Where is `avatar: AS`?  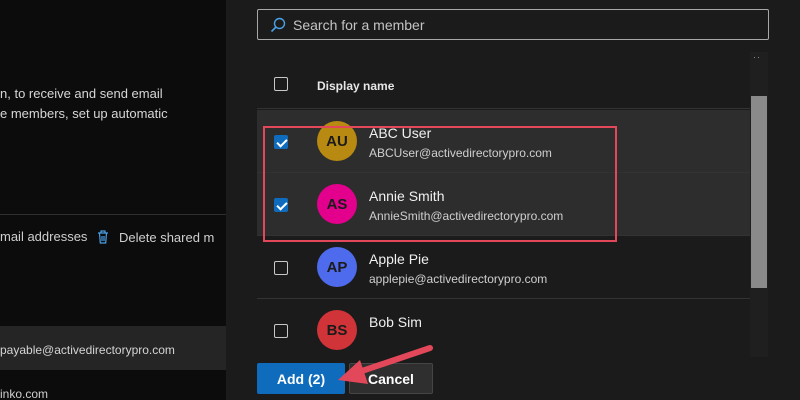
avatar: AS is located at coordinates (337, 204).